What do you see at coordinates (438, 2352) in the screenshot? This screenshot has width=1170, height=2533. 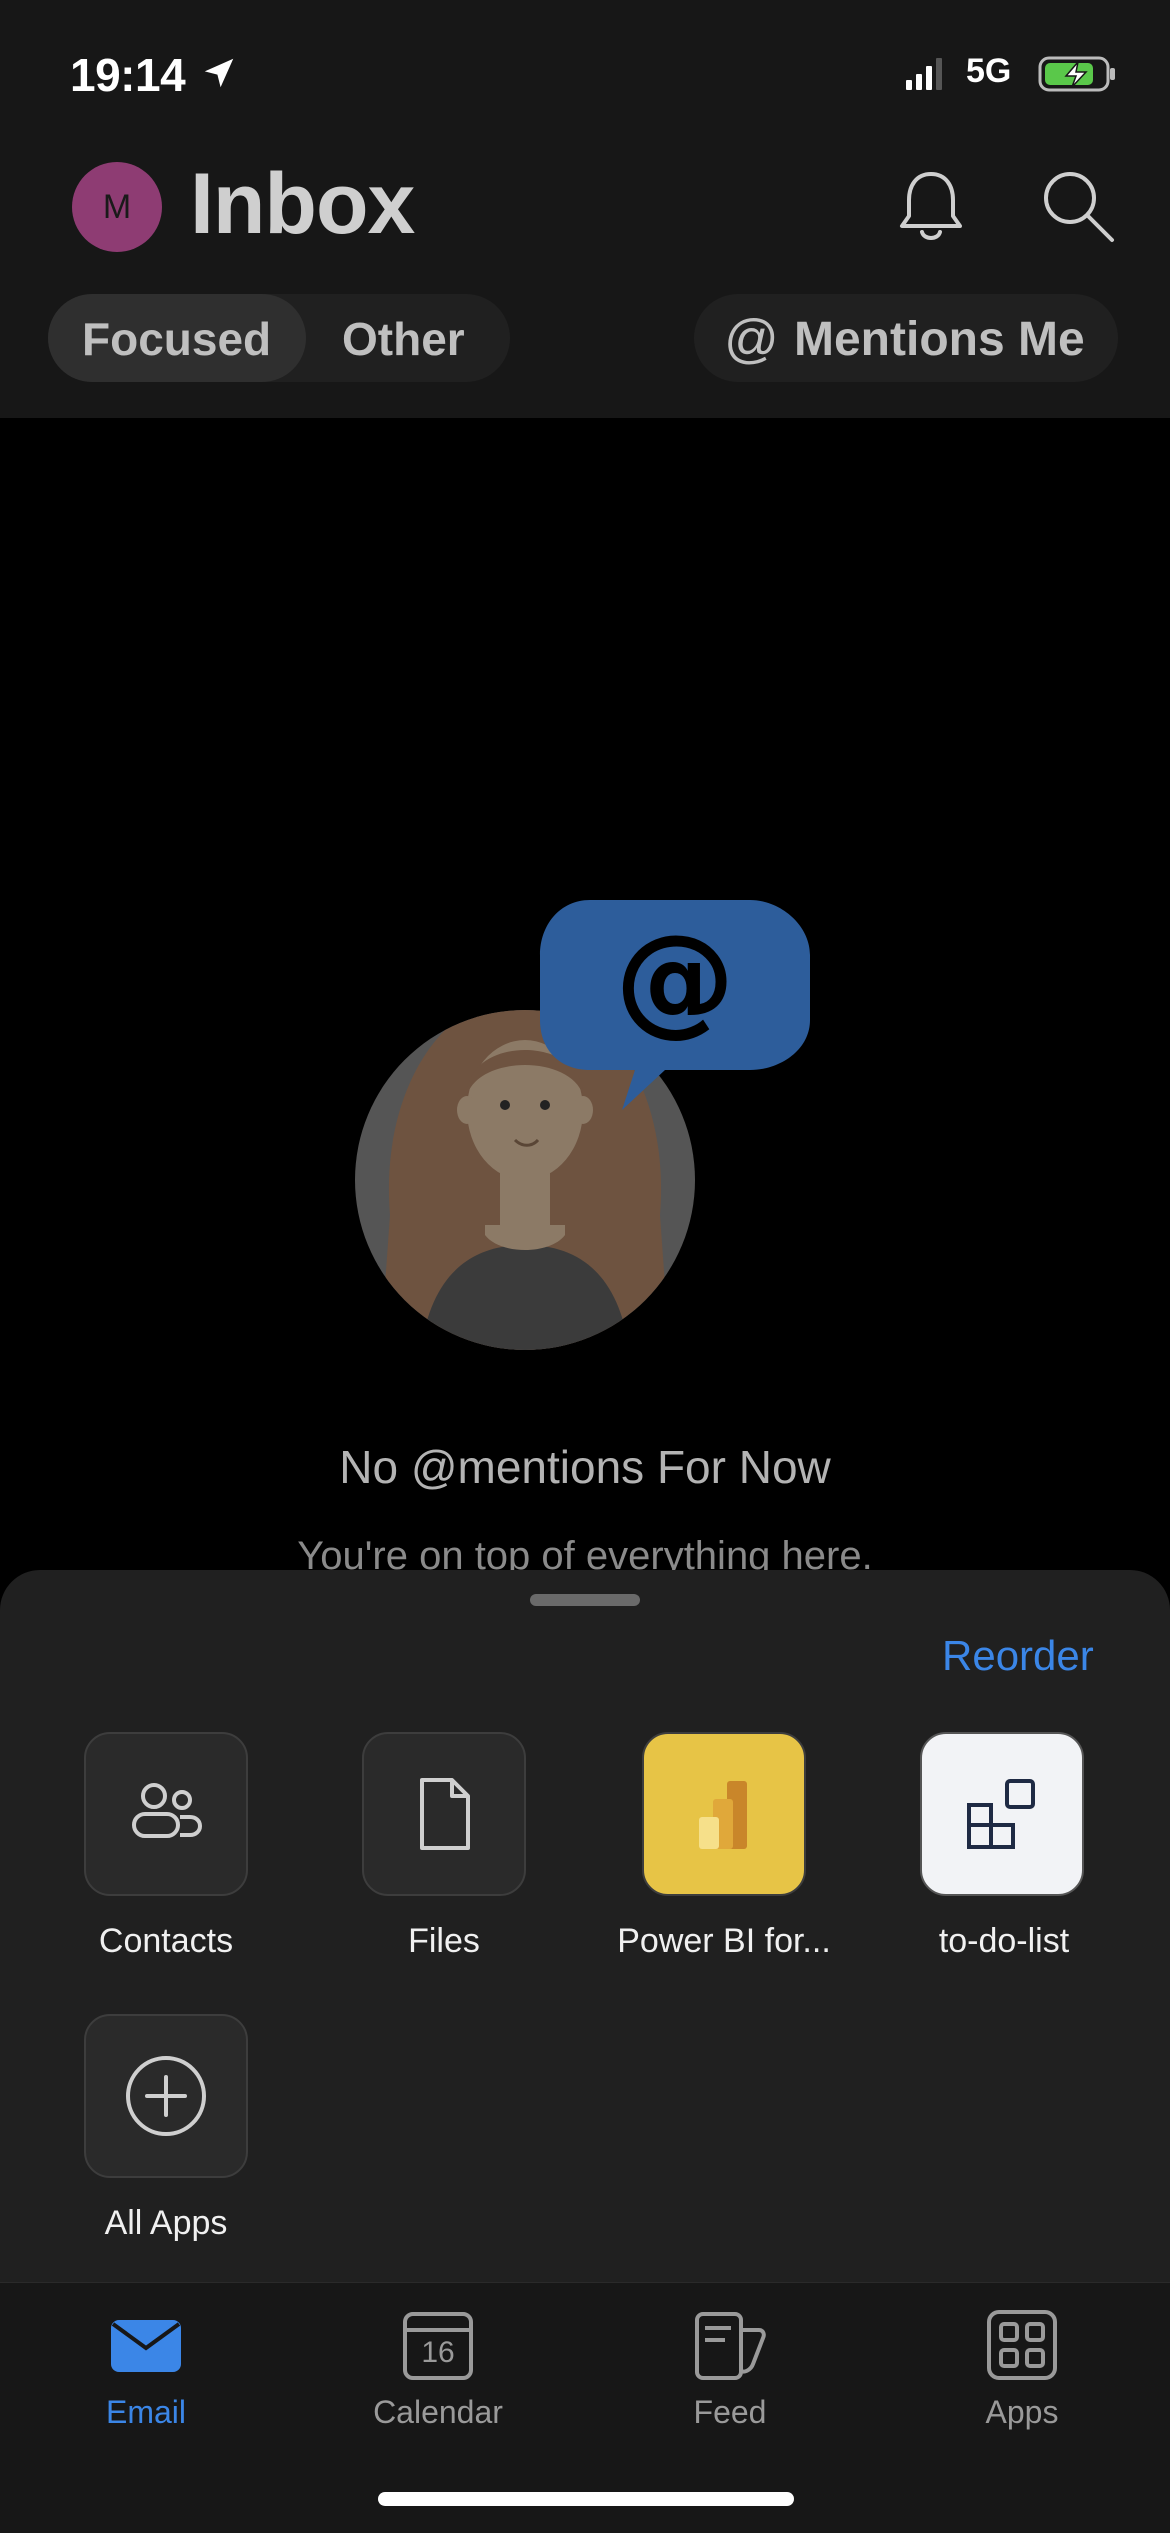 I see `calendar-day-number: 16` at bounding box center [438, 2352].